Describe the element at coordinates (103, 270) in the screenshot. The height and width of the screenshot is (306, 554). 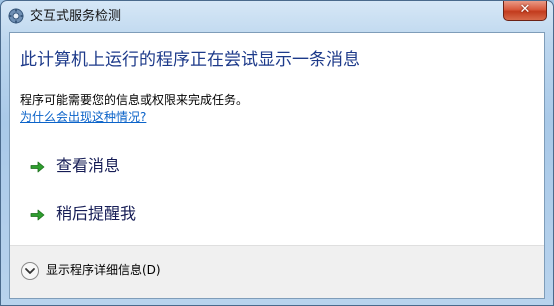
I see `show-details-label: 显示程序详细信息(D)` at that location.